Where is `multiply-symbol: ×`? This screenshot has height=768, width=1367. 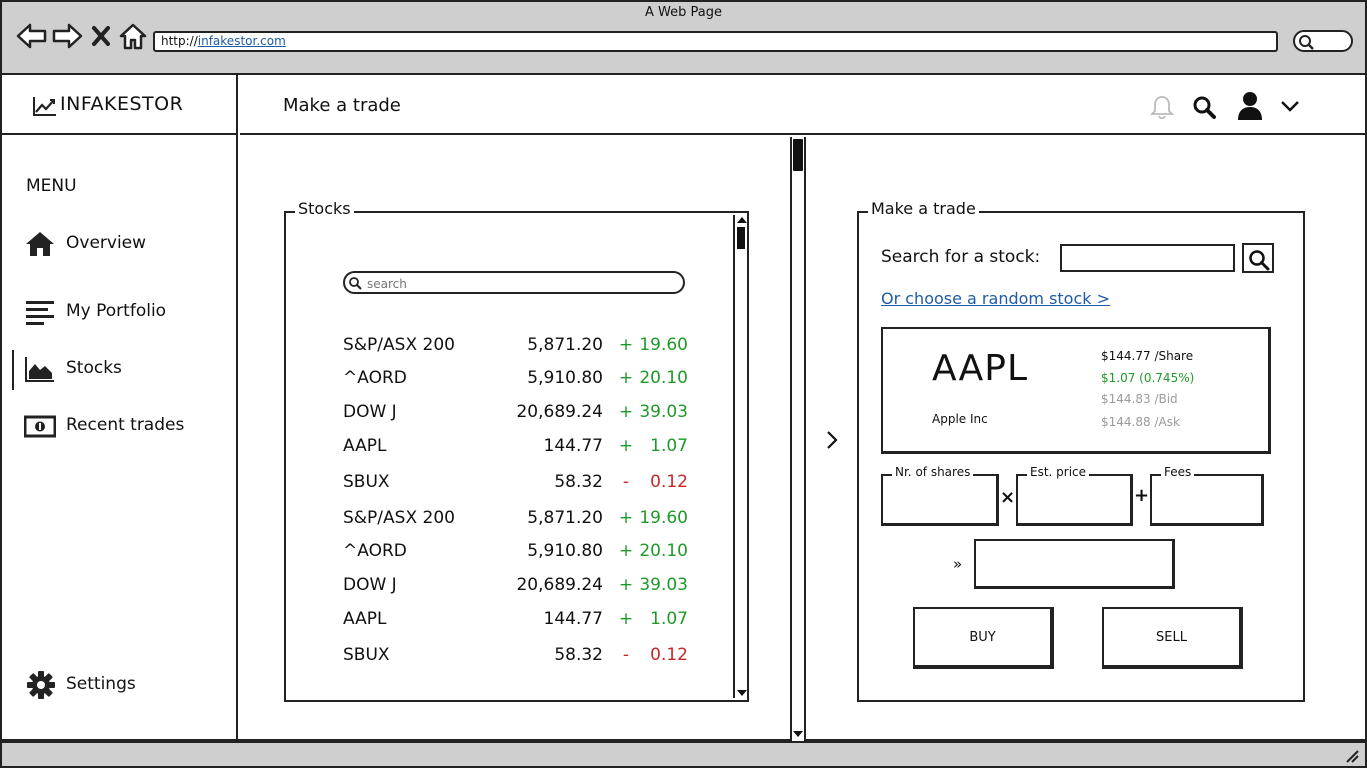 multiply-symbol: × is located at coordinates (1008, 497).